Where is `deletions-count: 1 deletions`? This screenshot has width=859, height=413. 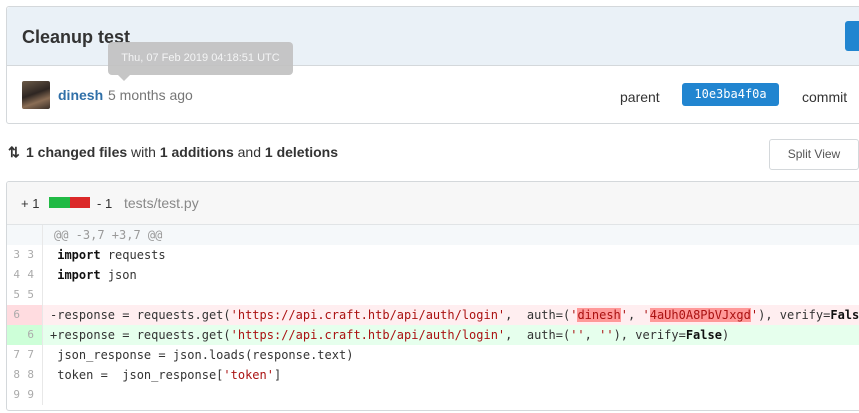 deletions-count: 1 deletions is located at coordinates (301, 152).